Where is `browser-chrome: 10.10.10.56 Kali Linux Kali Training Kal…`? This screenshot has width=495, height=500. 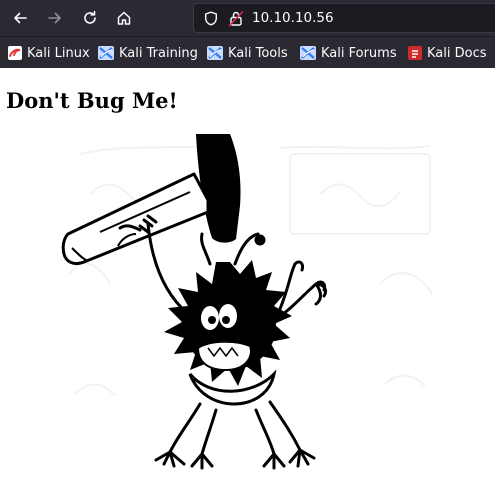
browser-chrome: 10.10.10.56 Kali Linux Kali Training Kal… is located at coordinates (247, 34).